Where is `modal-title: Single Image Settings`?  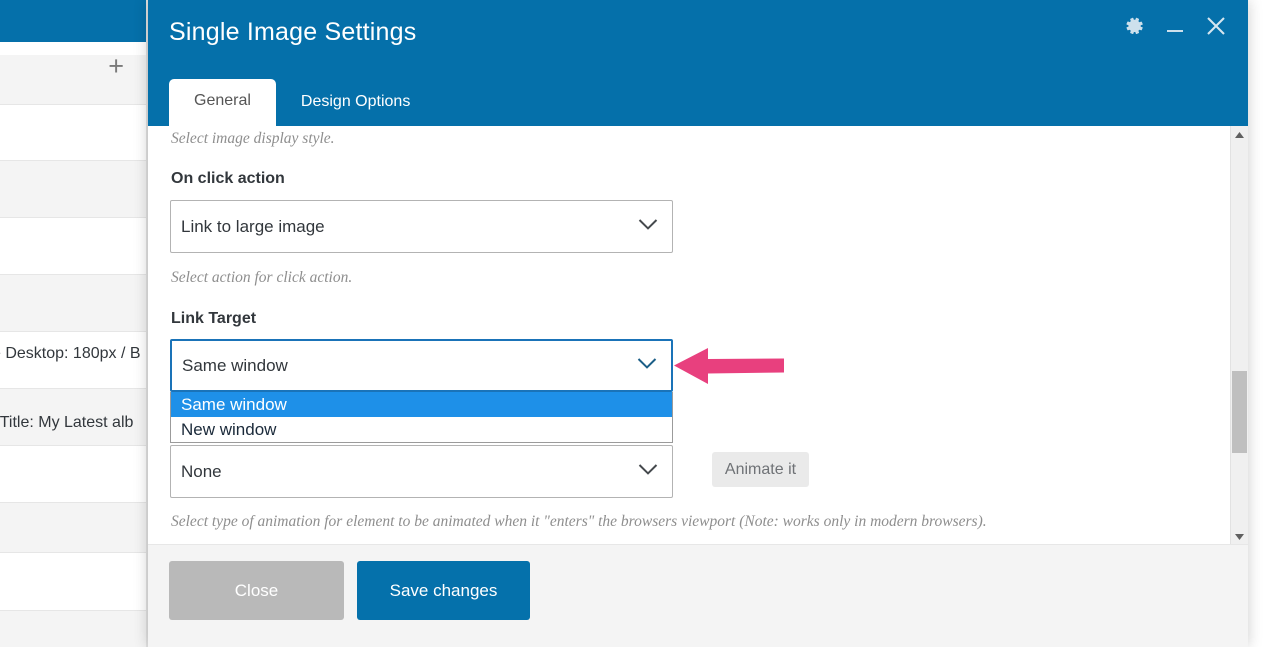
modal-title: Single Image Settings is located at coordinates (293, 32).